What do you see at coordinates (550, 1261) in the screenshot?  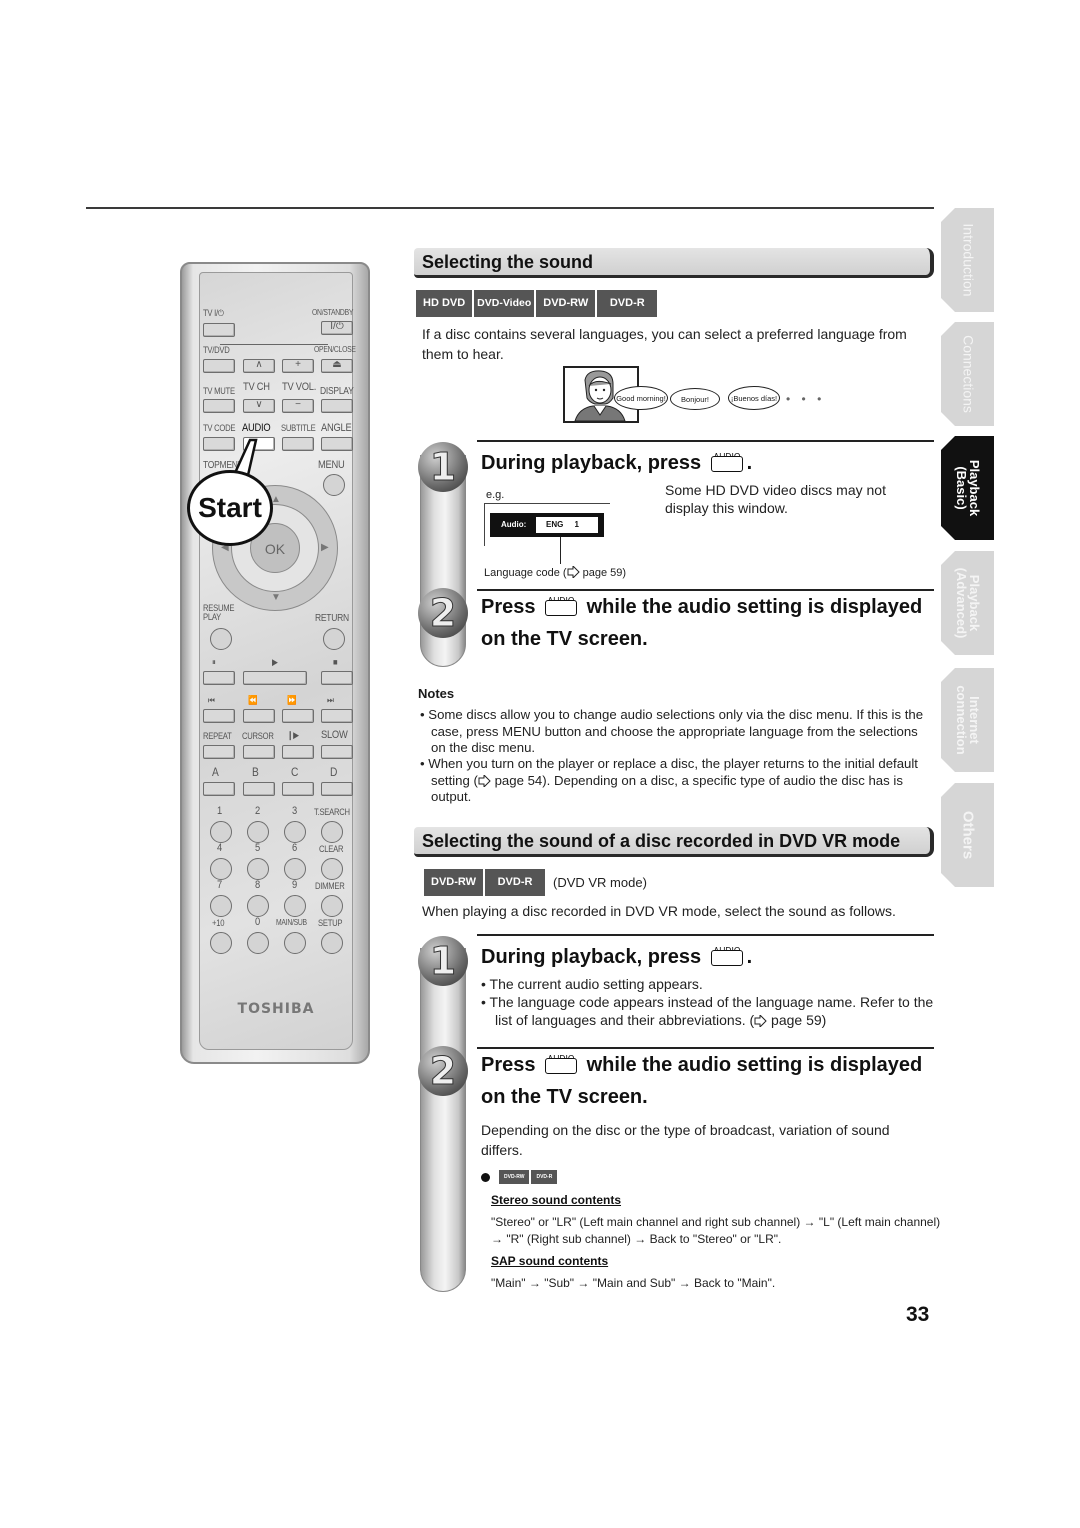 I see `sap-heading: SAP sound contents` at bounding box center [550, 1261].